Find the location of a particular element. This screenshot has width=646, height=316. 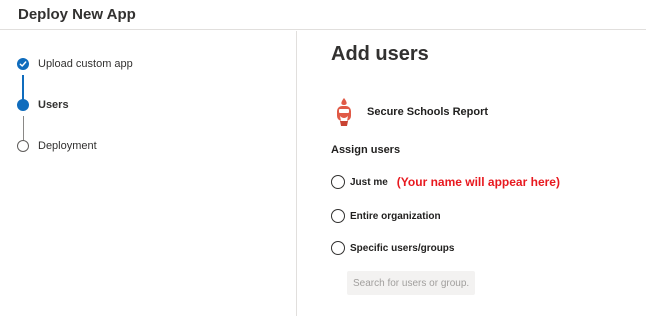

option-label: Just me is located at coordinates (369, 182).